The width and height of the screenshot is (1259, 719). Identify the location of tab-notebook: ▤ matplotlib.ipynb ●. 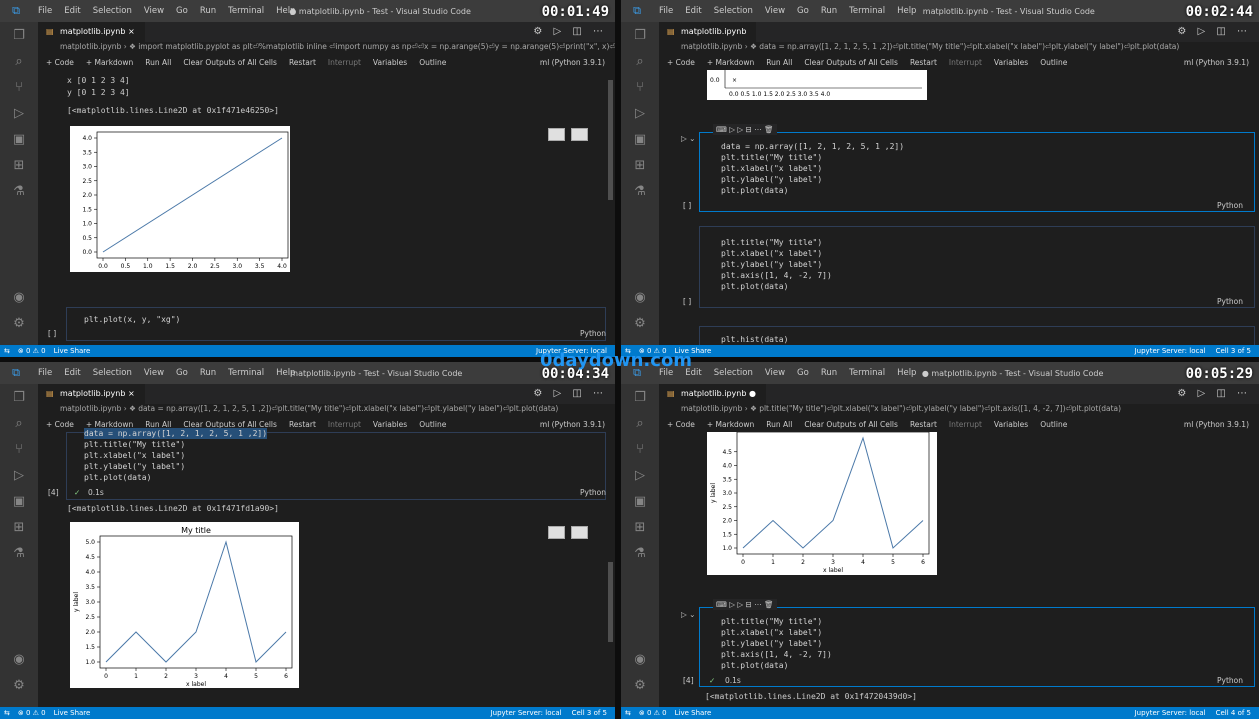
(712, 394).